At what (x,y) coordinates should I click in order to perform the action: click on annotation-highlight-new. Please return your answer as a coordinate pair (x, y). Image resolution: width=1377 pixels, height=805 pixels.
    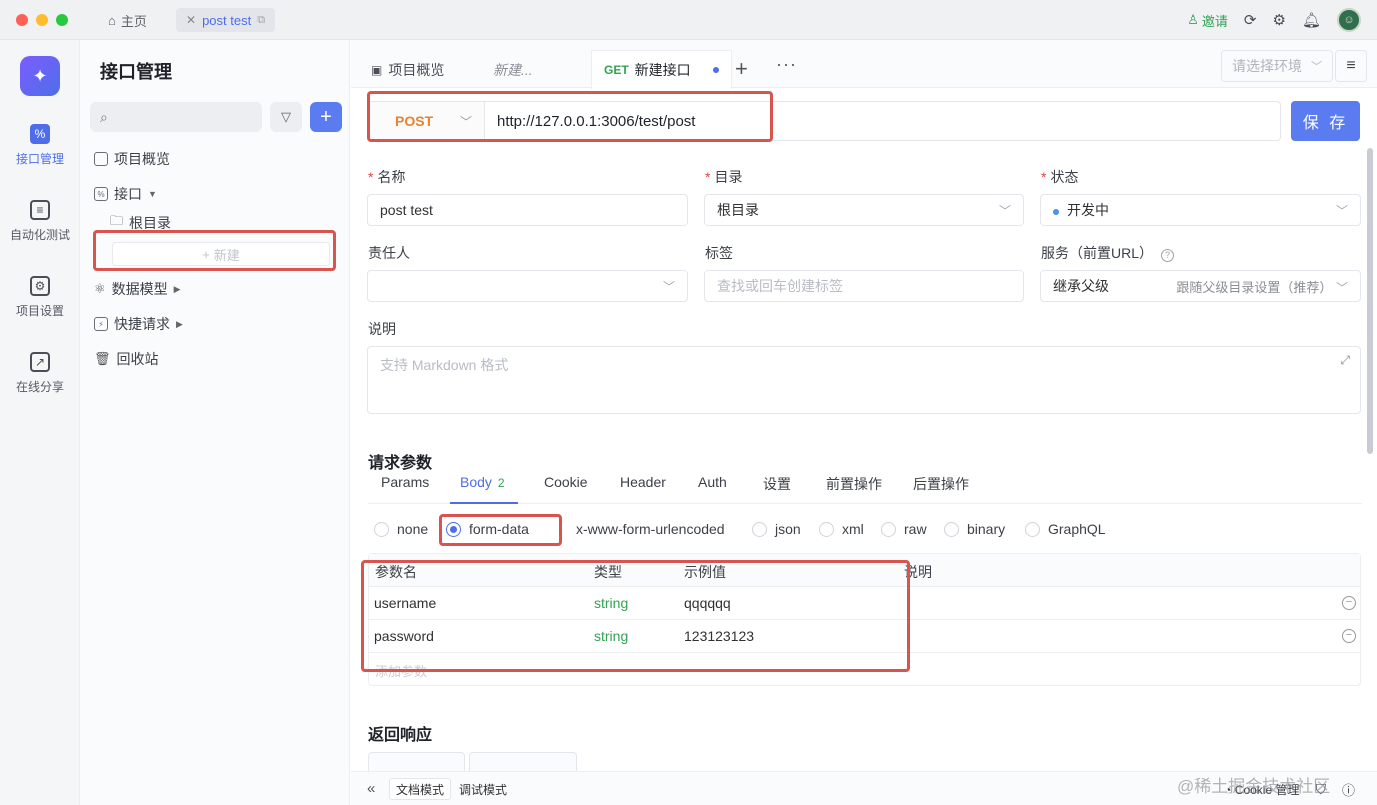
    Looking at the image, I should click on (214, 250).